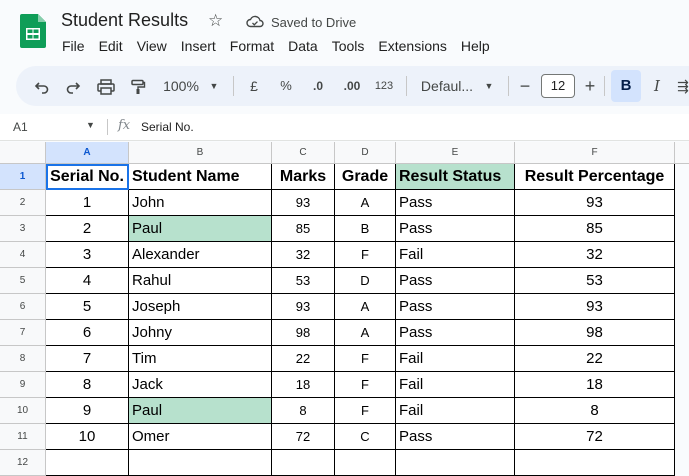  What do you see at coordinates (303, 153) in the screenshot?
I see `column-header-c: C` at bounding box center [303, 153].